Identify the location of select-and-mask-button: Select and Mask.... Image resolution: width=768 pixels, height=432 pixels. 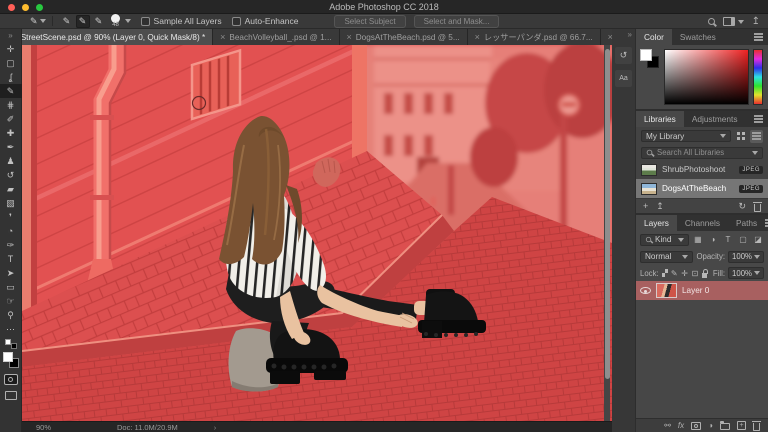
(456, 21).